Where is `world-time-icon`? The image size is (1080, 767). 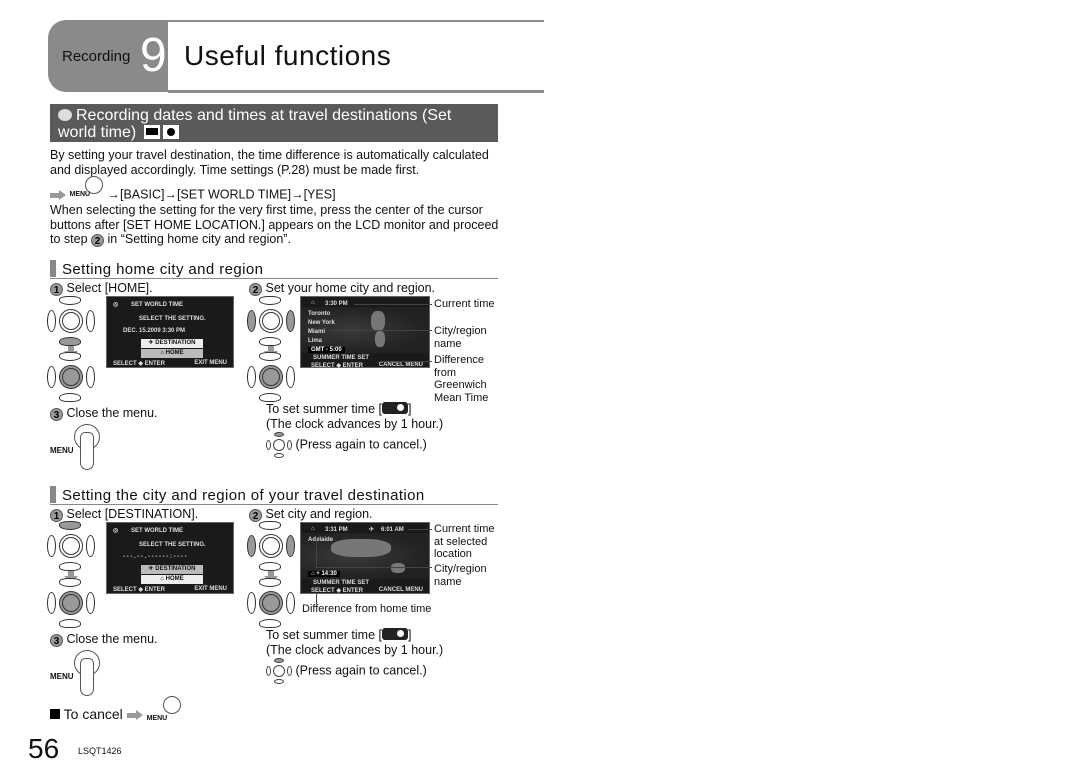 world-time-icon is located at coordinates (65, 115).